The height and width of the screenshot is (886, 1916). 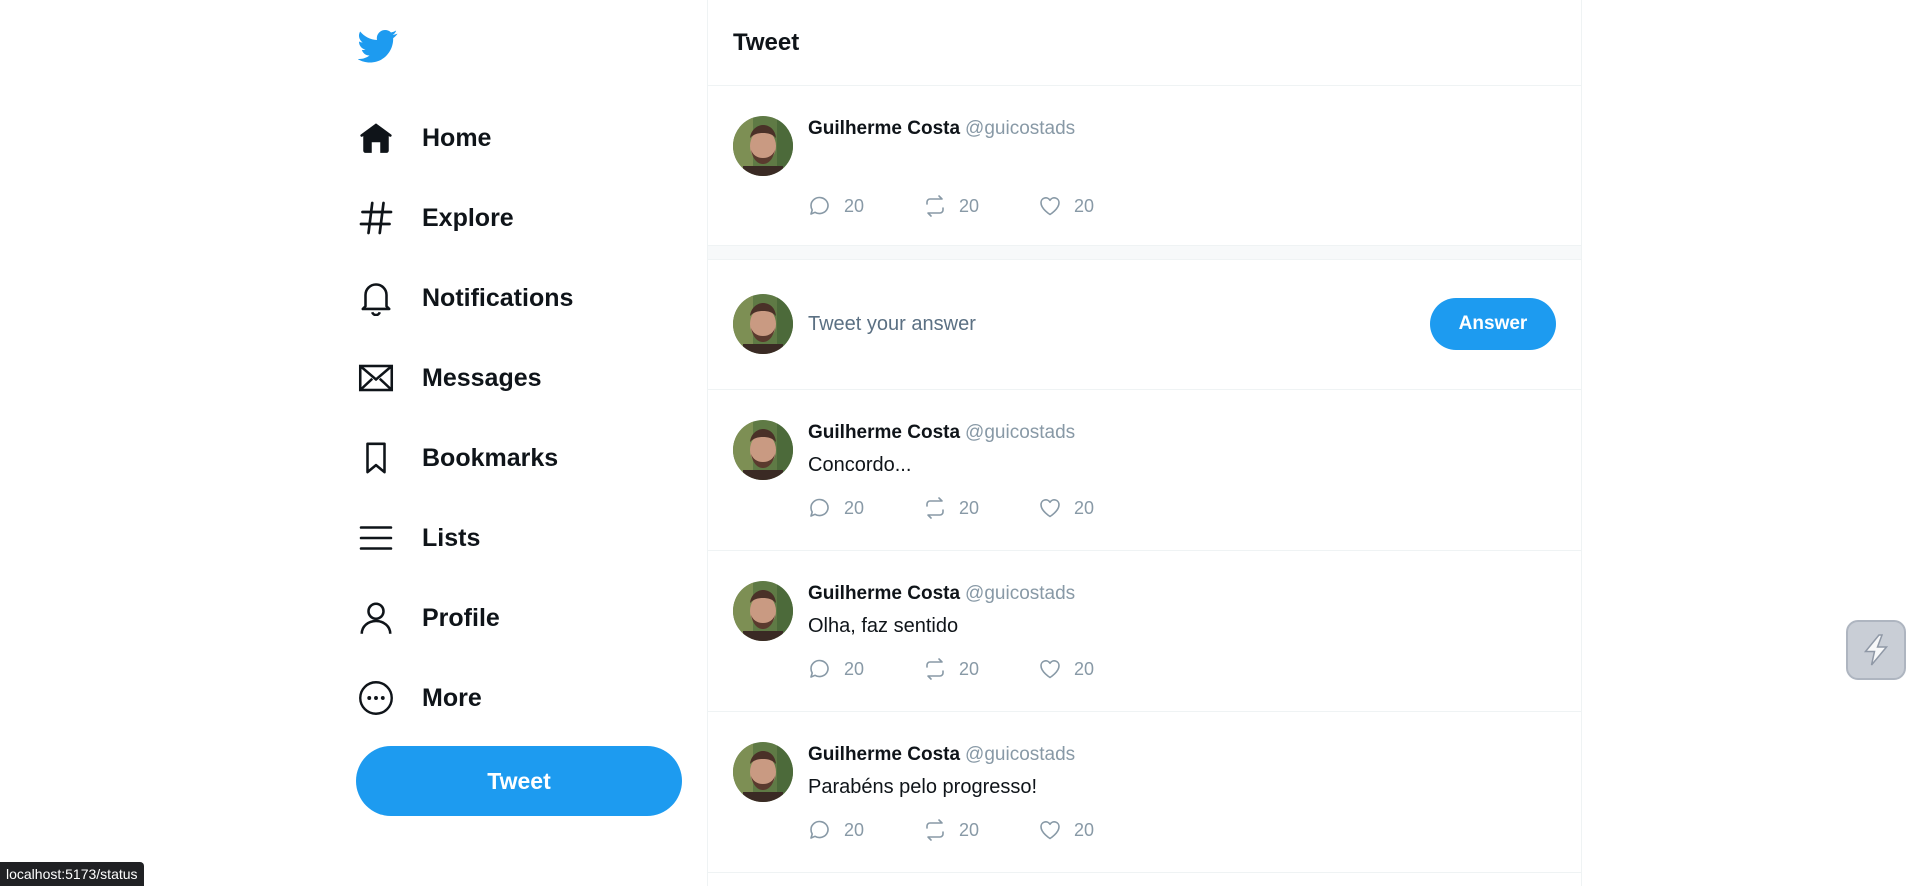 What do you see at coordinates (376, 218) in the screenshot?
I see `hashtag-icon` at bounding box center [376, 218].